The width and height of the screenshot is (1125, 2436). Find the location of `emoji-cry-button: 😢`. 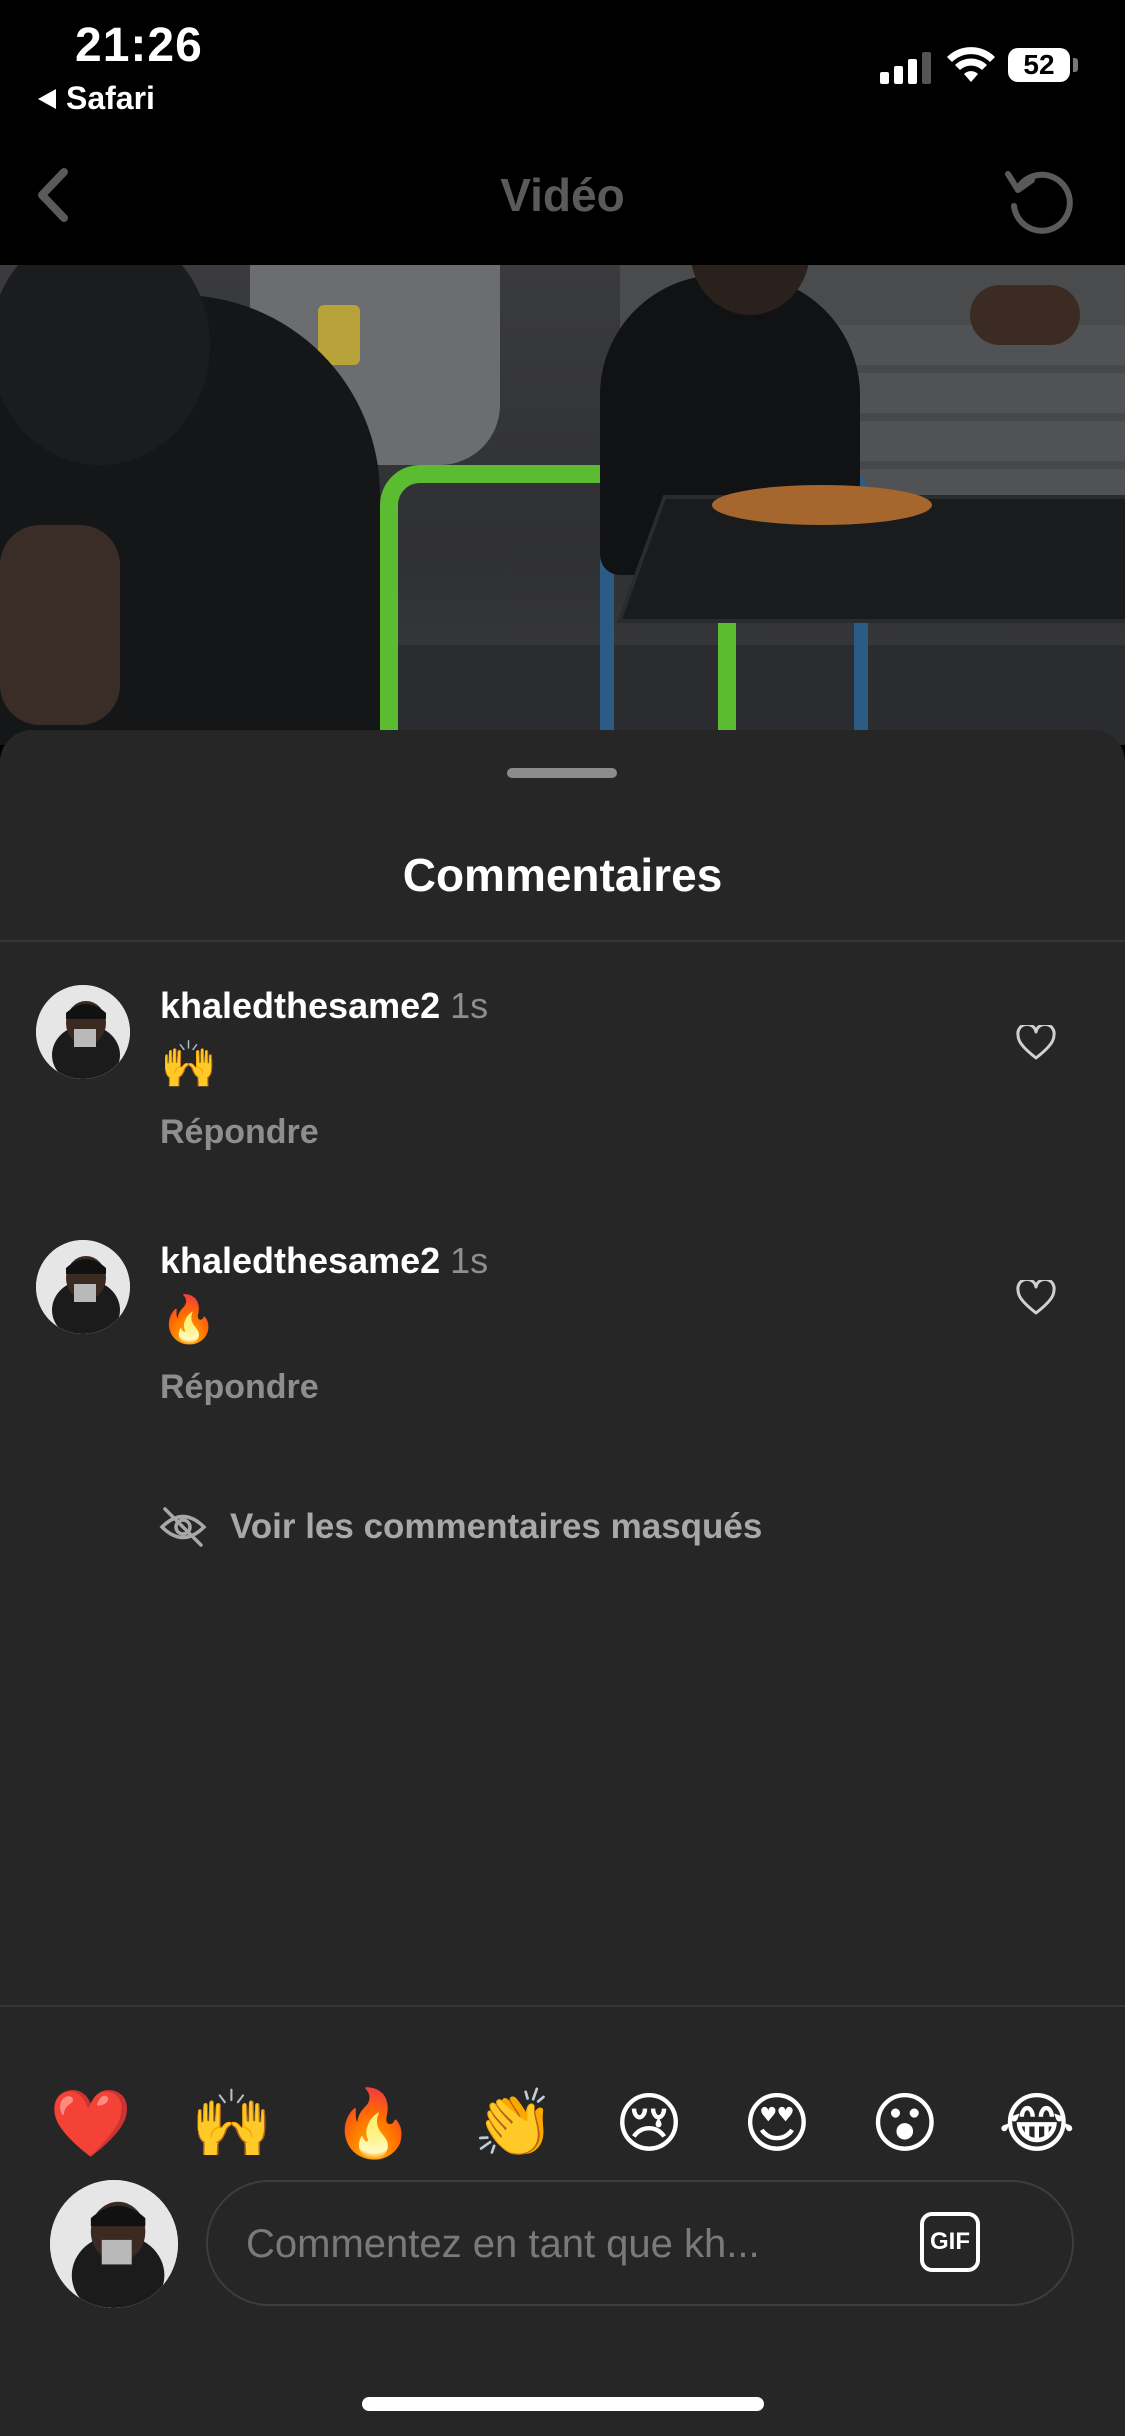

emoji-cry-button: 😢 is located at coordinates (649, 2123).